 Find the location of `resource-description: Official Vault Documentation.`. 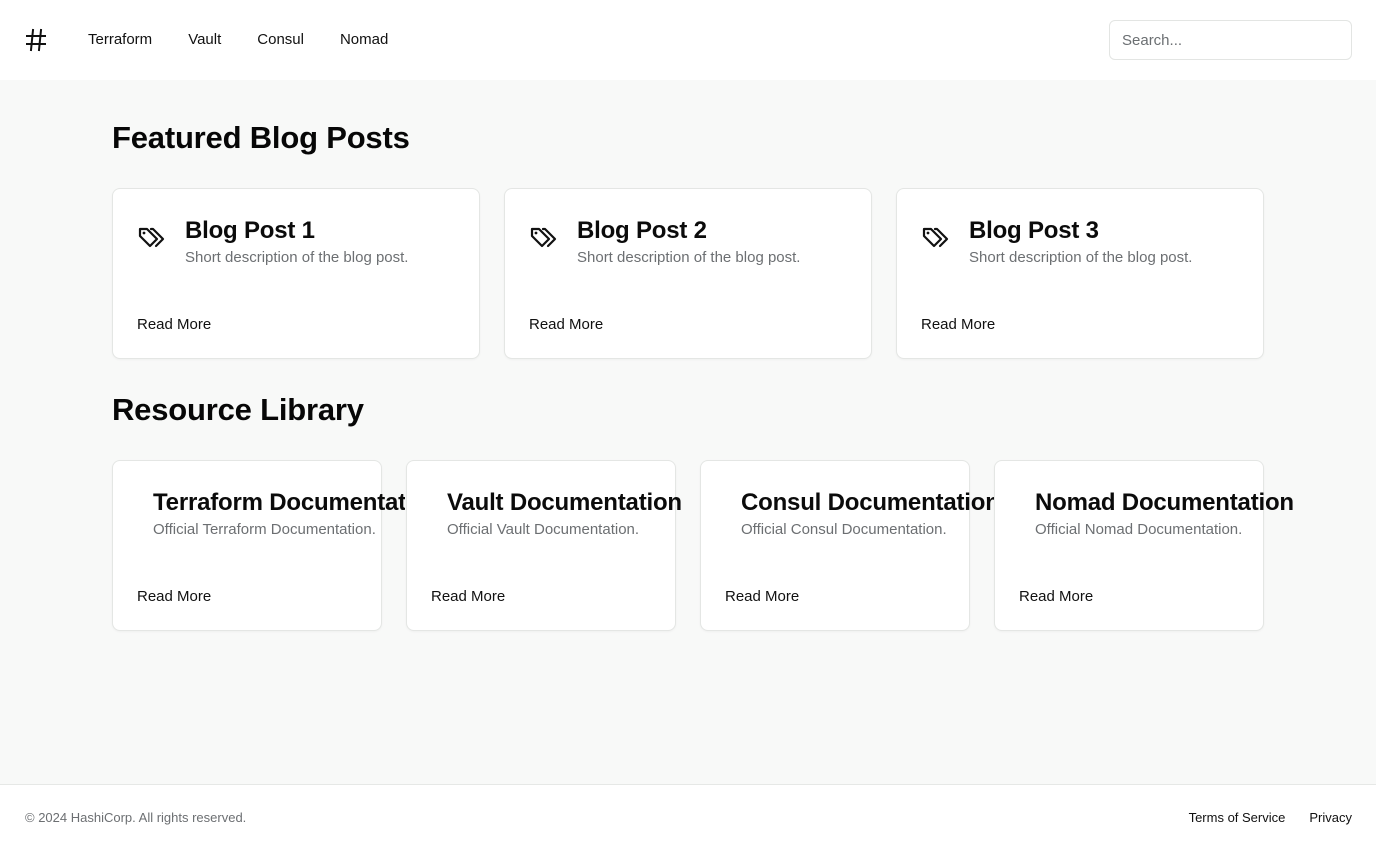

resource-description: Official Vault Documentation. is located at coordinates (543, 529).